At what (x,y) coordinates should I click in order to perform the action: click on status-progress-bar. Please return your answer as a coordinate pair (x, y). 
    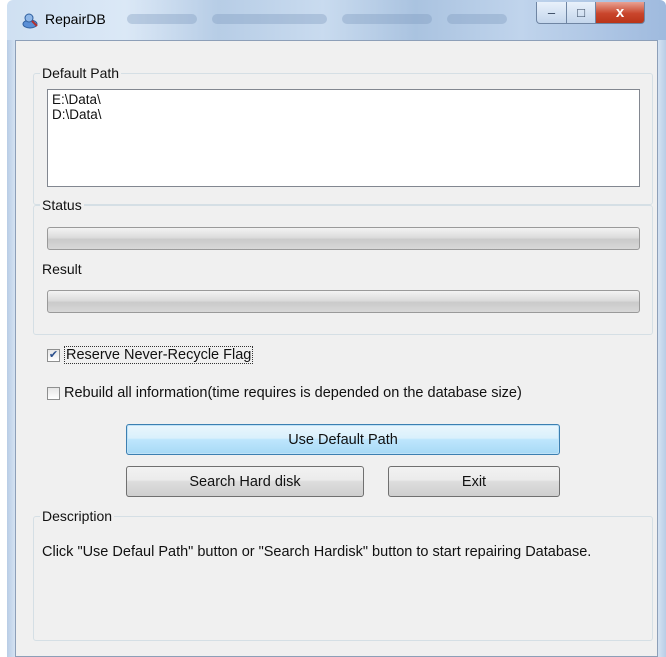
    Looking at the image, I should click on (343, 238).